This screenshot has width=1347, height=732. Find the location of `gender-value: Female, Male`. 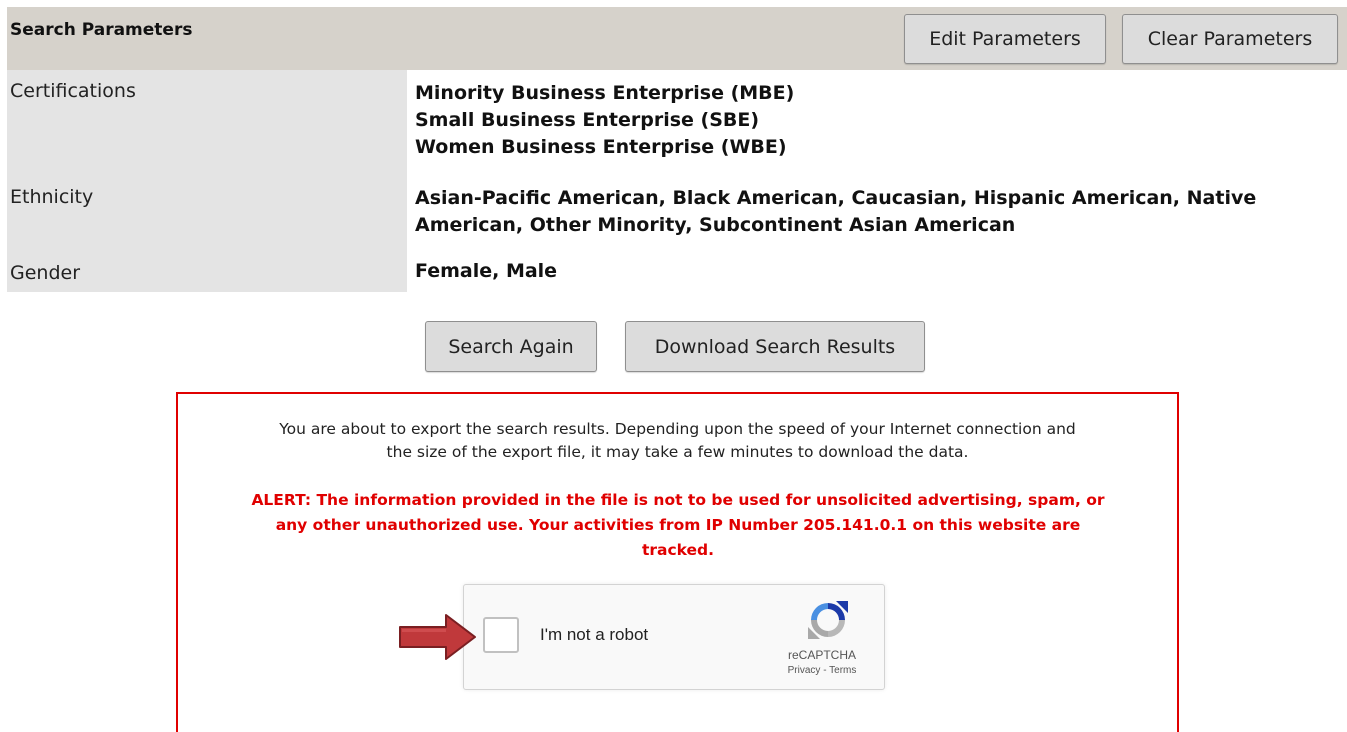

gender-value: Female, Male is located at coordinates (875, 271).